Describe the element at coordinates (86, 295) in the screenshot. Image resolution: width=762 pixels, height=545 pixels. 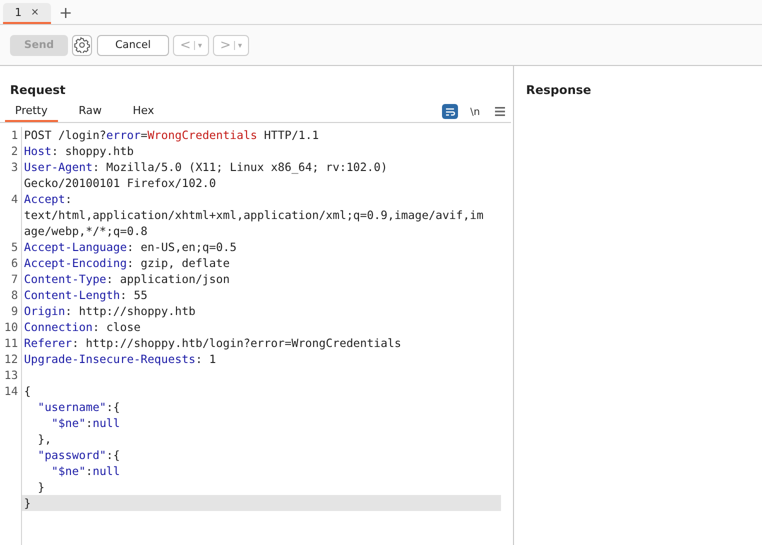
I see `code-line: Content-Length: 55` at that location.